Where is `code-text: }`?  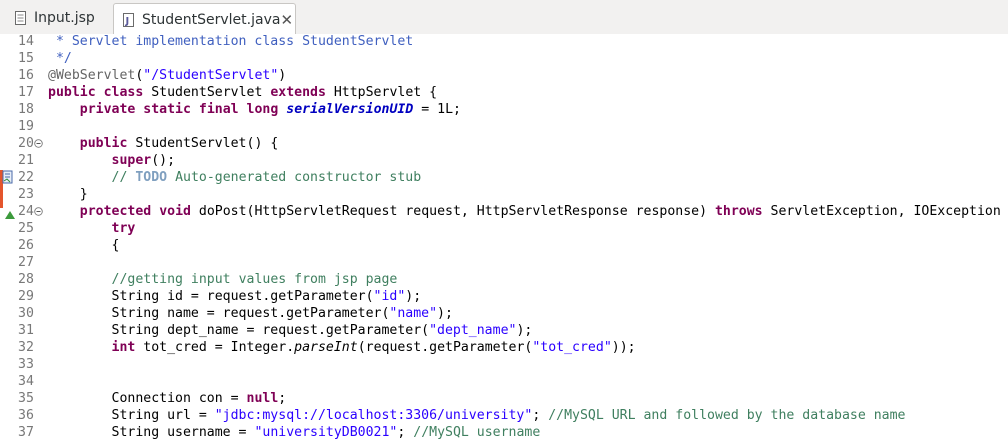 code-text: } is located at coordinates (68, 194).